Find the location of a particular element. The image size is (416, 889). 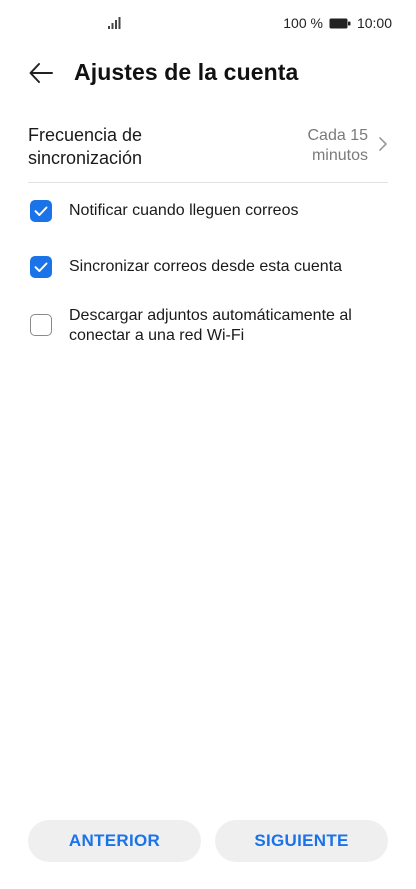

notify-checkbox is located at coordinates (41, 211).